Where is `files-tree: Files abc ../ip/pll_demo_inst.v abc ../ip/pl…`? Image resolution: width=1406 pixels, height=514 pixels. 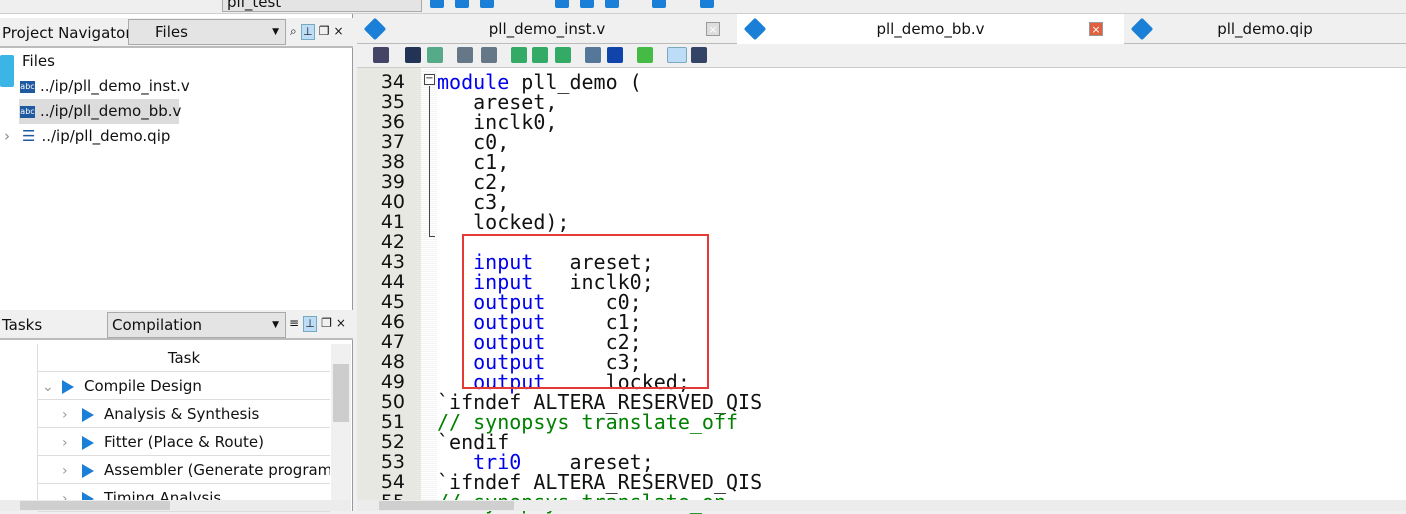 files-tree: Files abc ../ip/pll_demo_inst.v abc ../ip/pl… is located at coordinates (176, 99).